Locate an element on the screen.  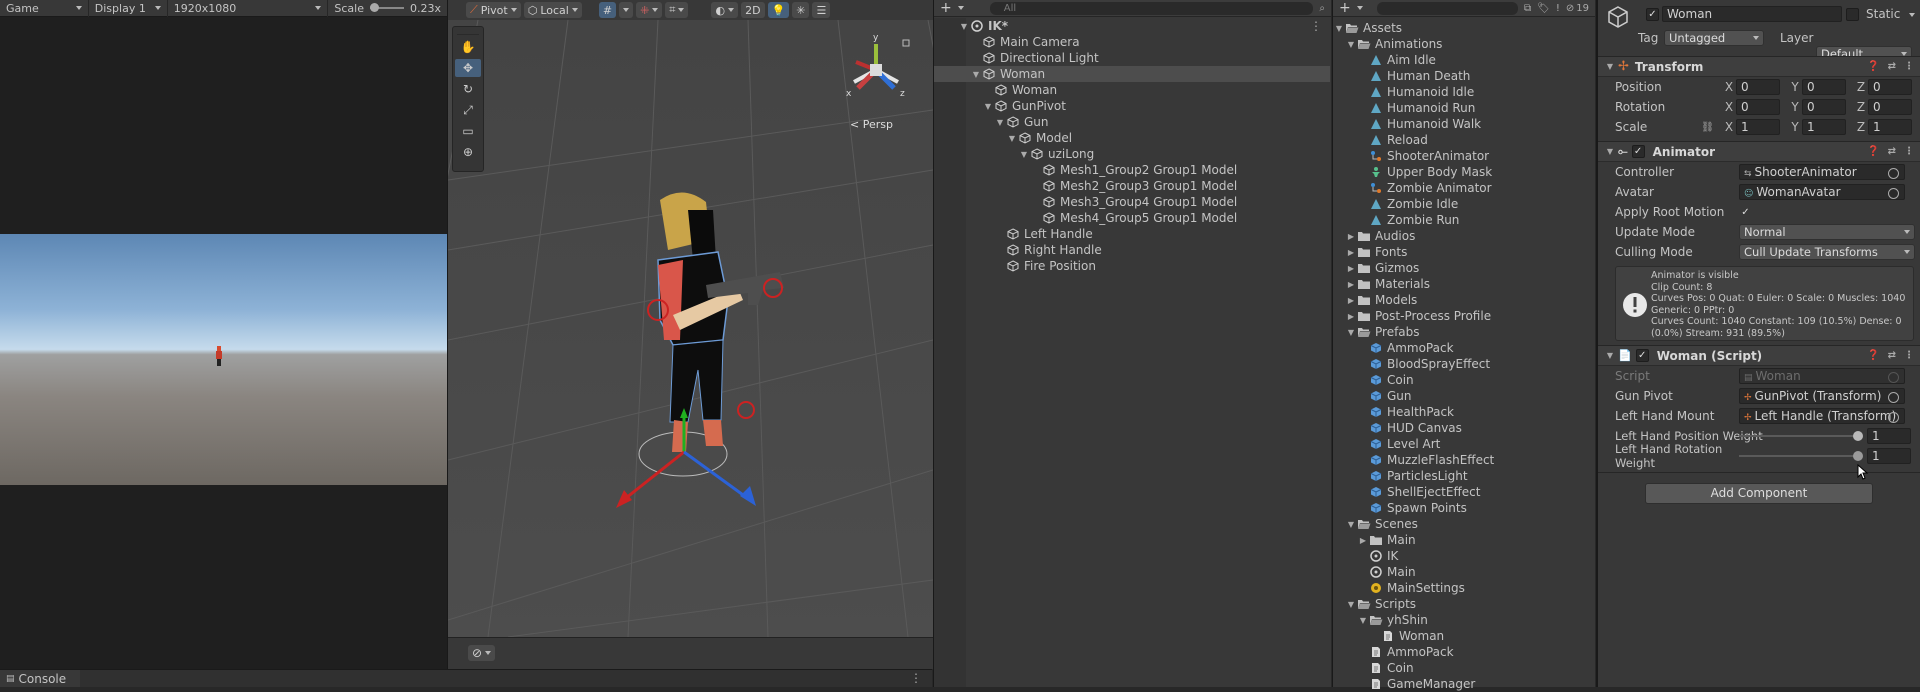
draw-mode-dropdown: ◐ is located at coordinates (725, 10).